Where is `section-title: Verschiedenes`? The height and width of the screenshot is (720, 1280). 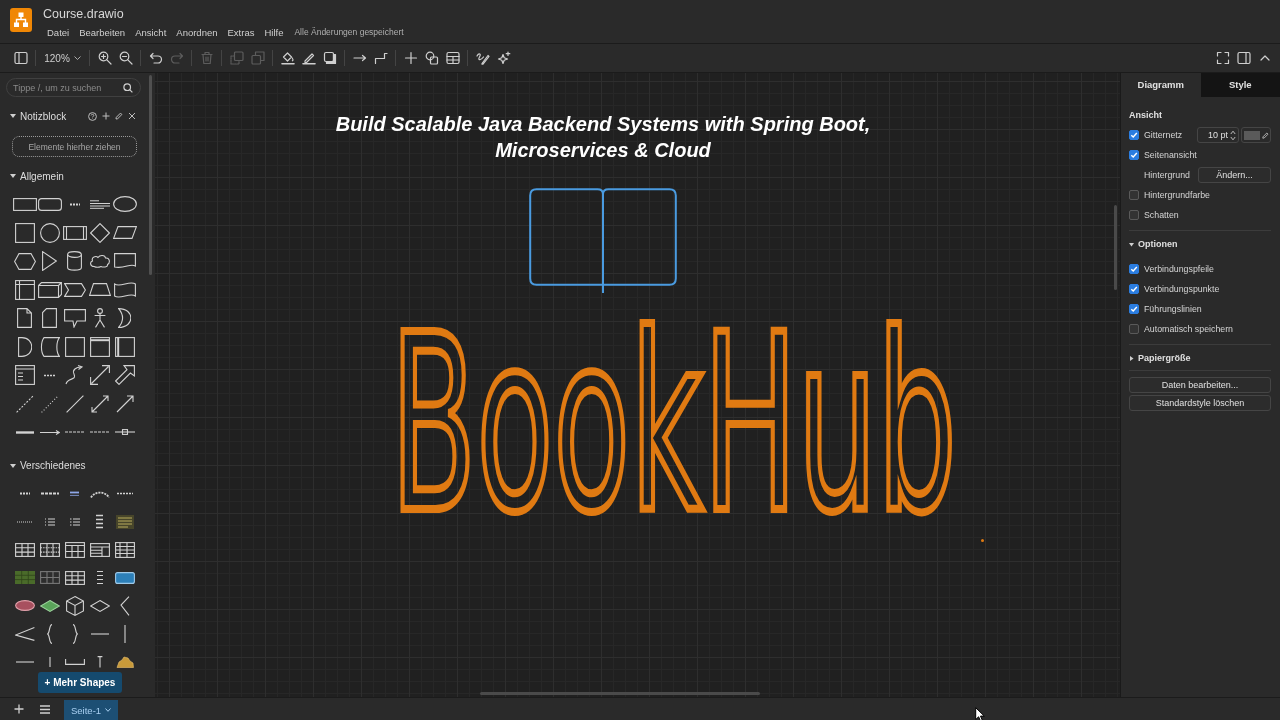 section-title: Verschiedenes is located at coordinates (53, 465).